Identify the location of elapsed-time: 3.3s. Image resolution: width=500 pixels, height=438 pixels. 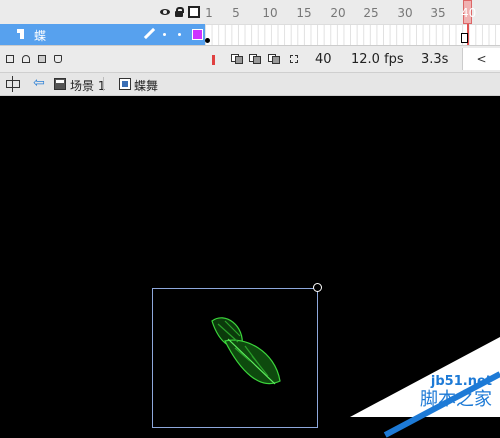
(435, 59).